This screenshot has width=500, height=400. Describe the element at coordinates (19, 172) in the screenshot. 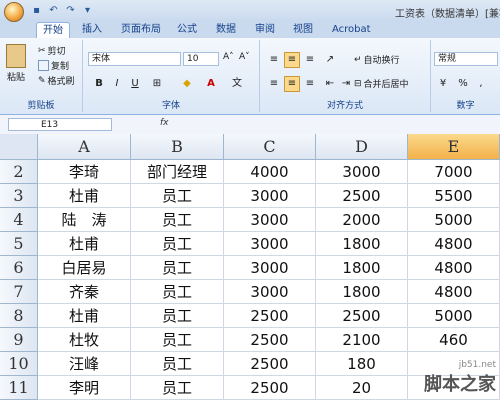

I see `row-header: 2` at that location.